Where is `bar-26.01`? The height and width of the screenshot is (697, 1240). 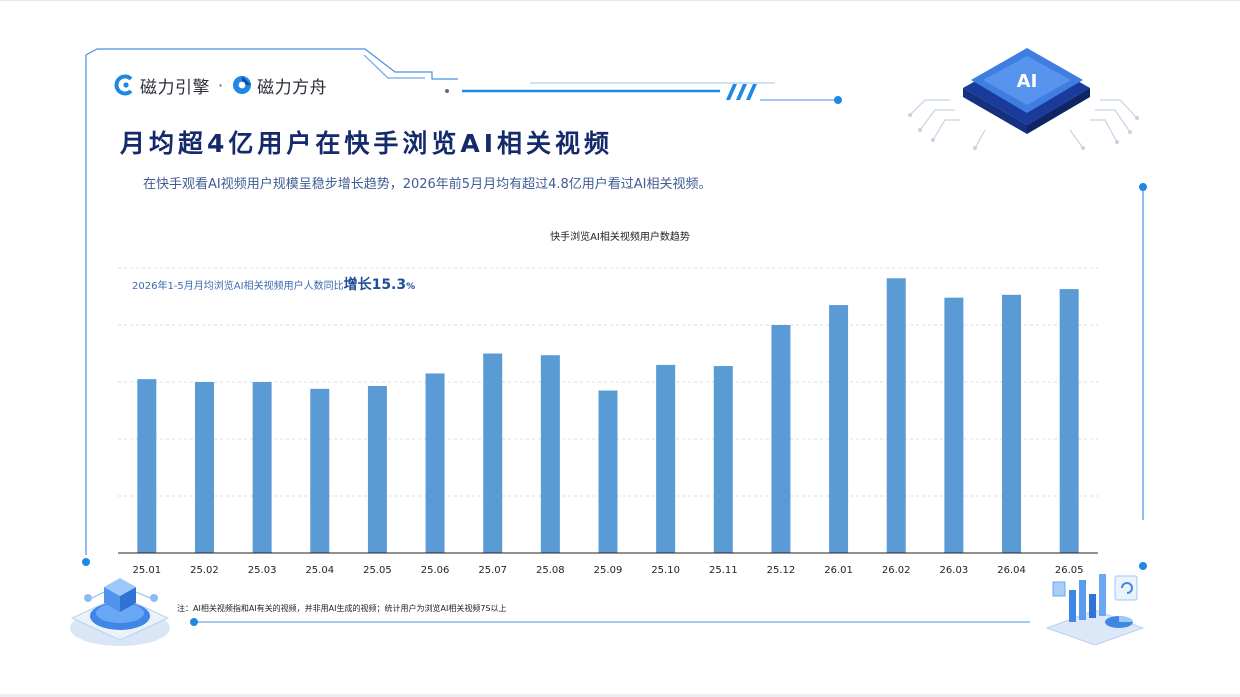 bar-26.01 is located at coordinates (839, 429).